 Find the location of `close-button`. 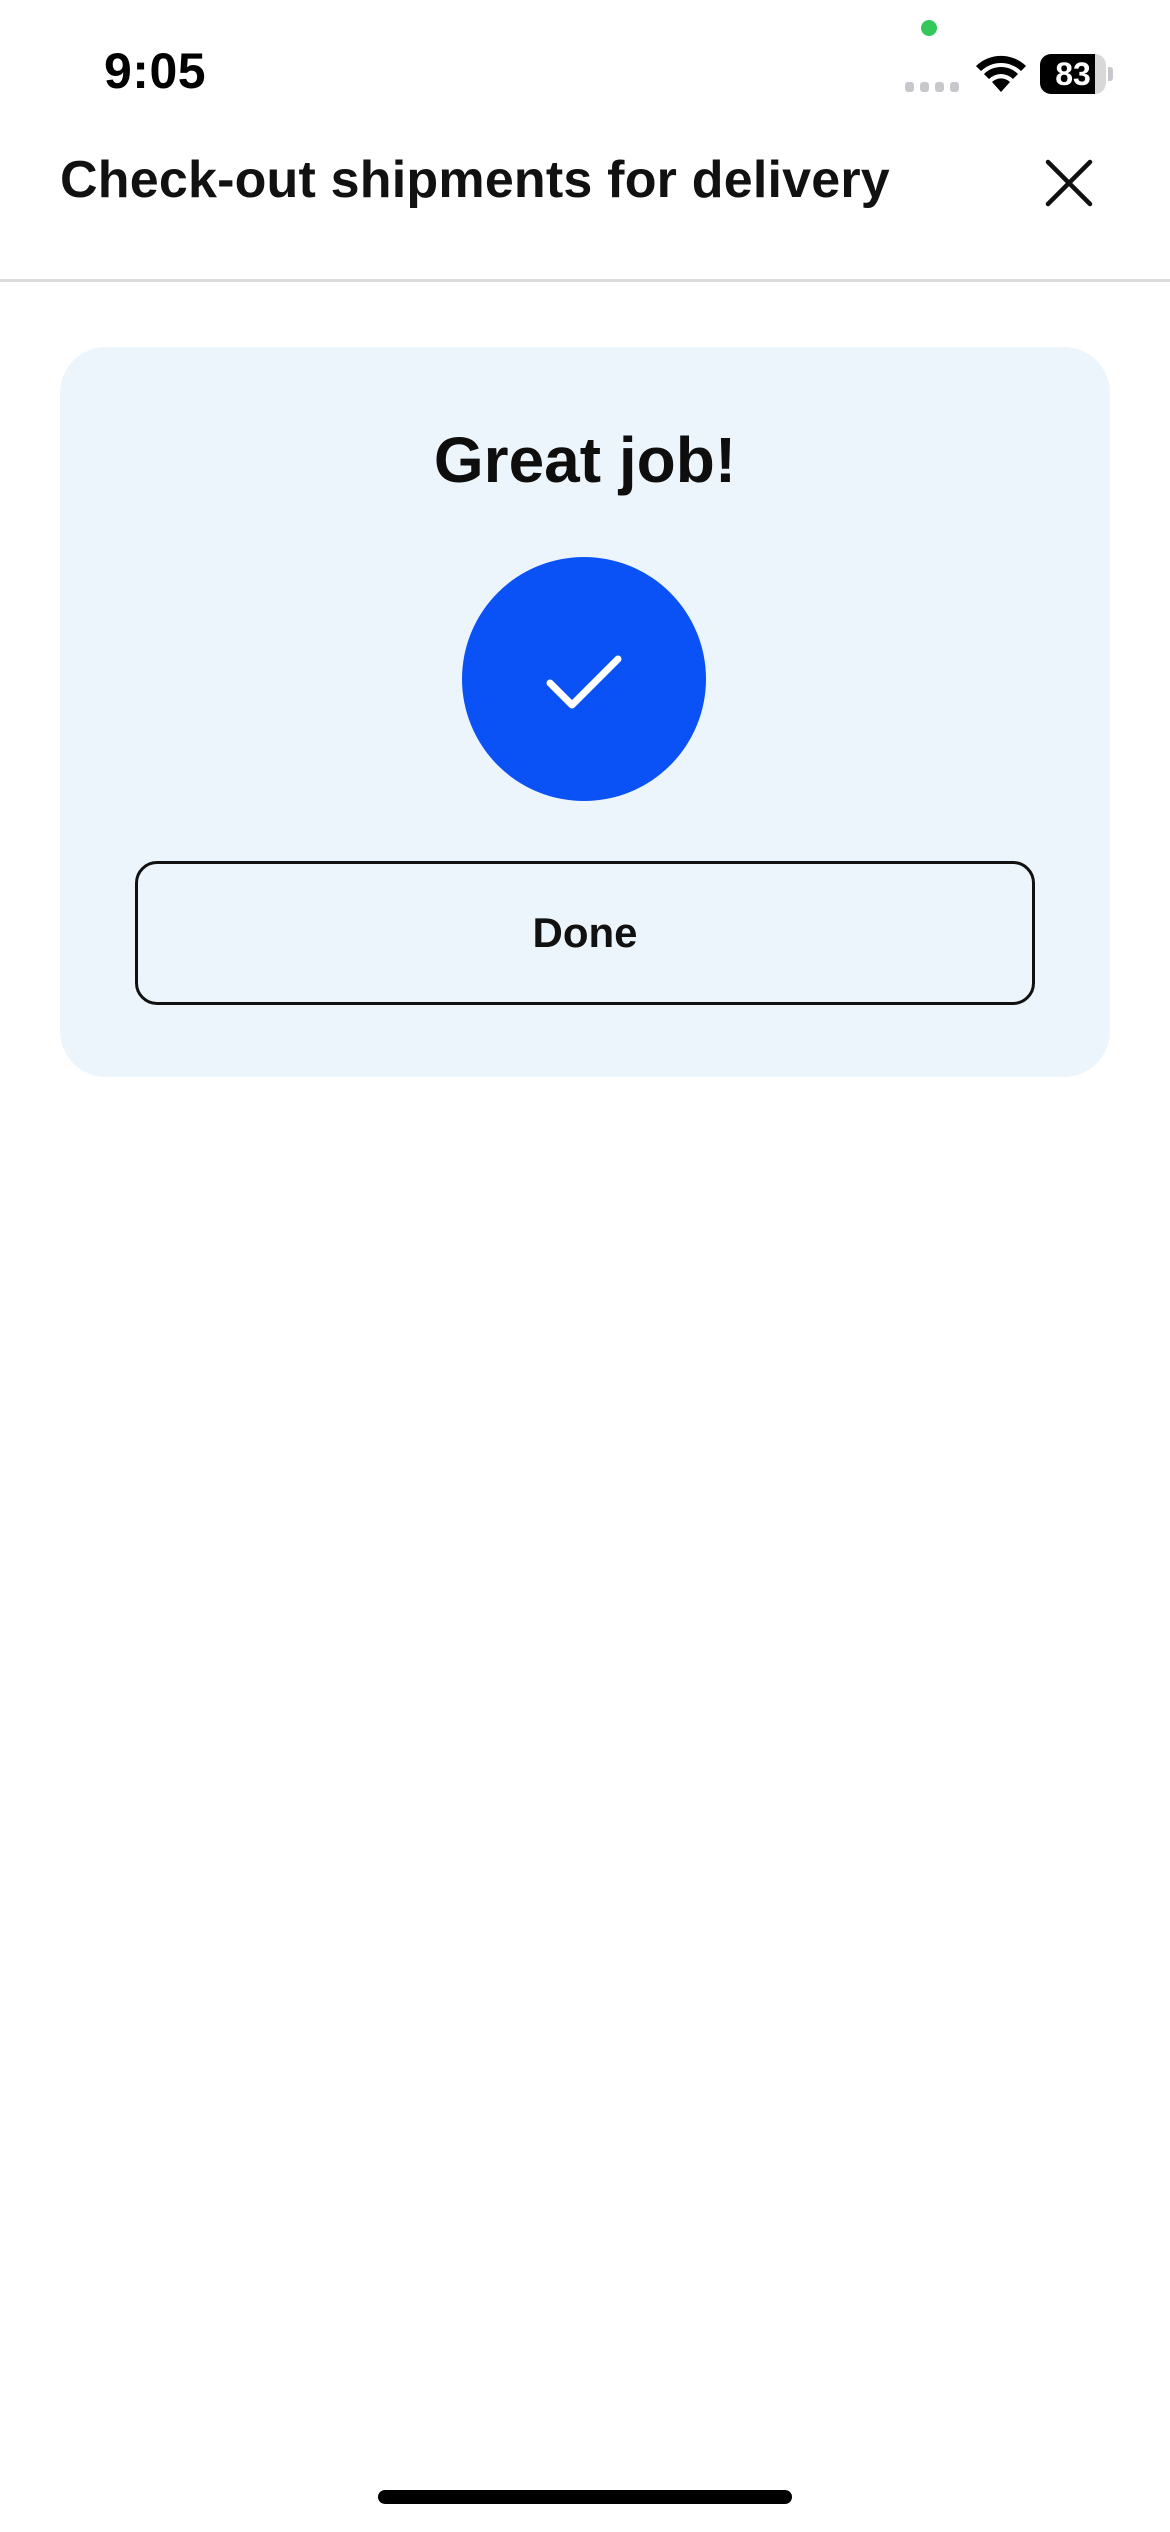

close-button is located at coordinates (1069, 183).